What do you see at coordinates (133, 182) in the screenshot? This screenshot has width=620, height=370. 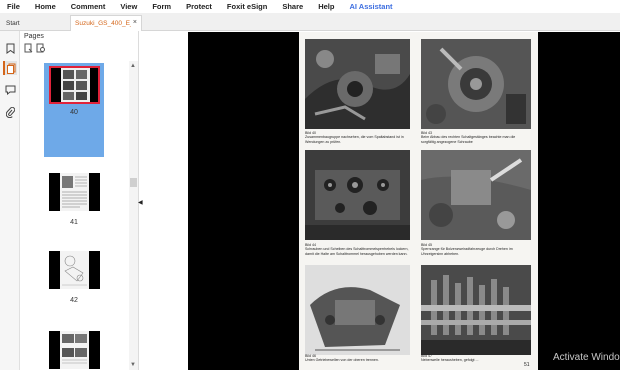 I see `scrollbar-thumb` at bounding box center [133, 182].